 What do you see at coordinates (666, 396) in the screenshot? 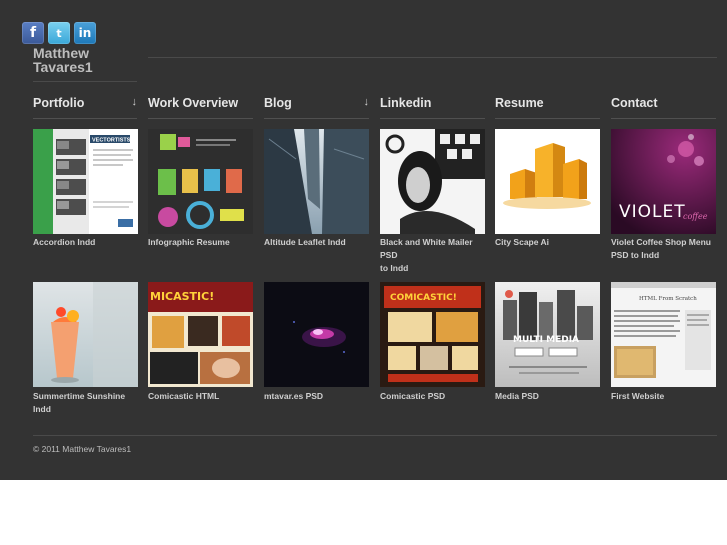
I see `caption-first-website: First Website` at bounding box center [666, 396].